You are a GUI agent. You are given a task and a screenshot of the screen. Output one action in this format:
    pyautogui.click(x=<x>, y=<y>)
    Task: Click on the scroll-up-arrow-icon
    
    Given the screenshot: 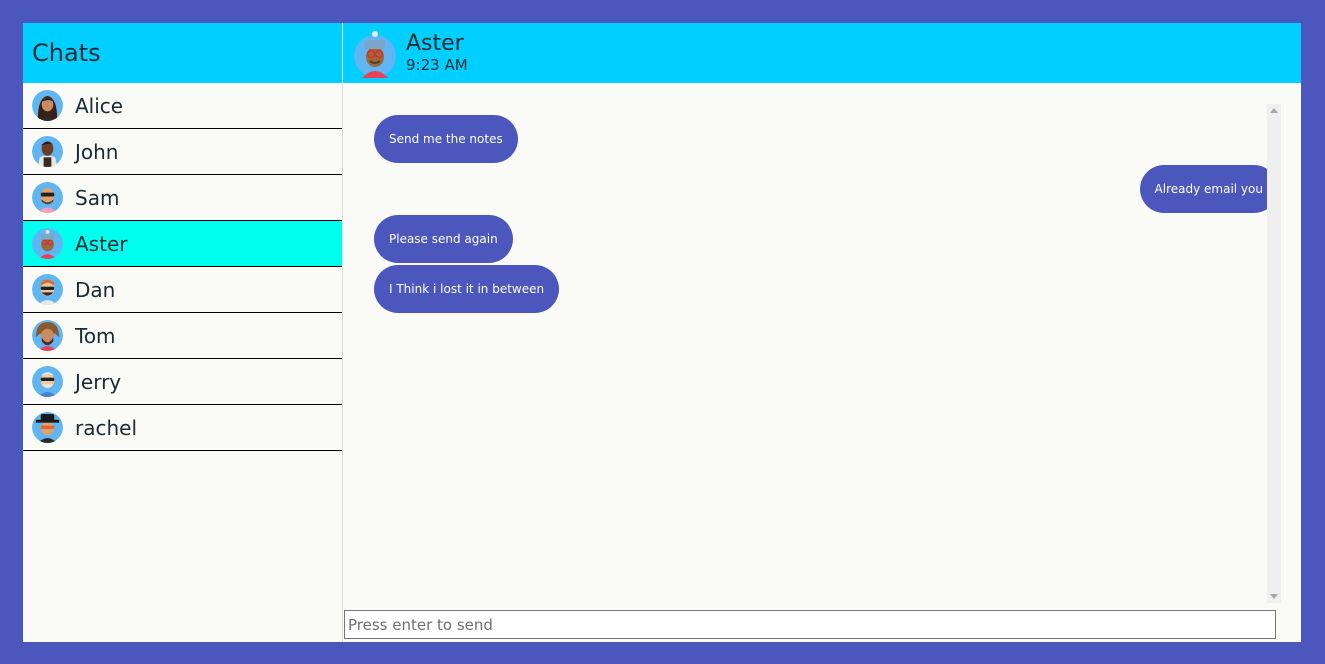 What is the action you would take?
    pyautogui.click(x=1274, y=110)
    